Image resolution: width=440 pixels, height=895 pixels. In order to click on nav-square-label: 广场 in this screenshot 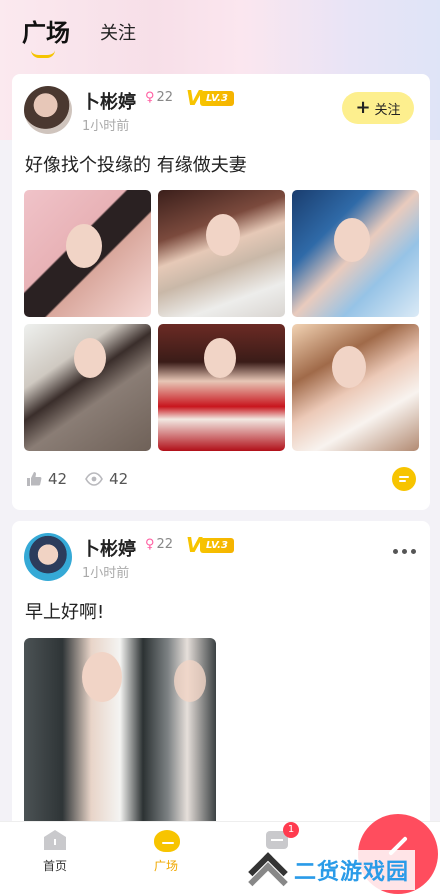, I will do `click(165, 866)`.